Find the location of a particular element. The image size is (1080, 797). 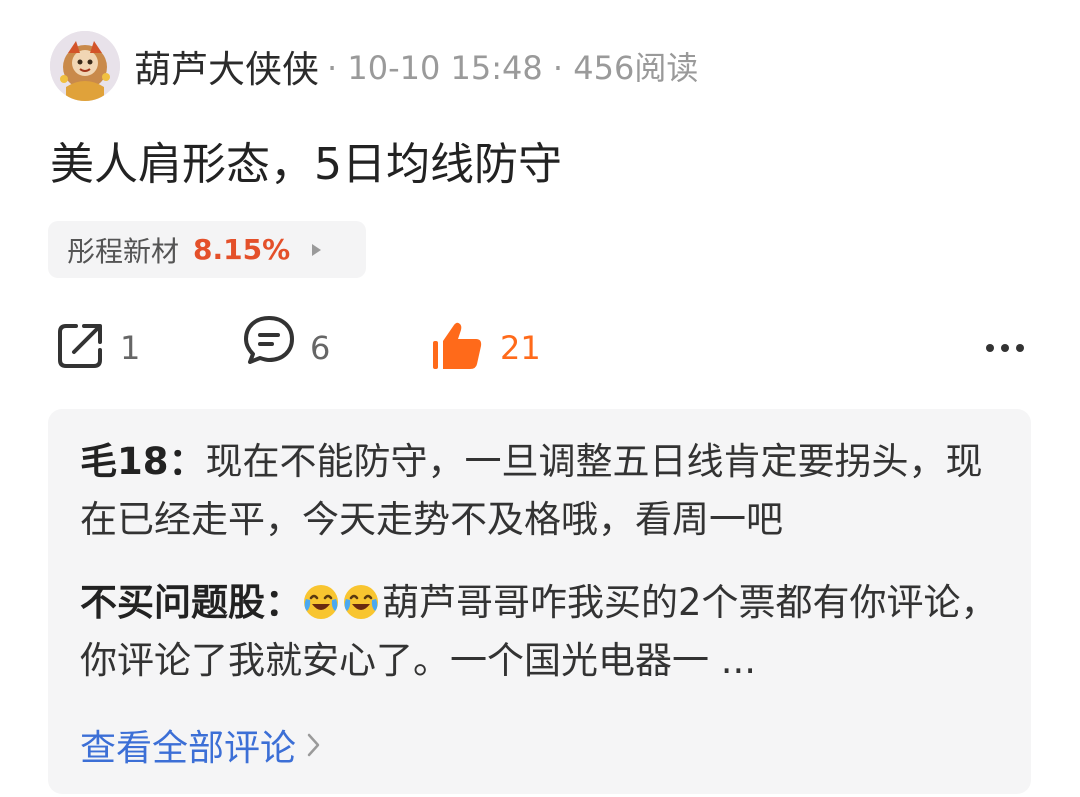

comment-author: 不买问题股： is located at coordinates (191, 602).